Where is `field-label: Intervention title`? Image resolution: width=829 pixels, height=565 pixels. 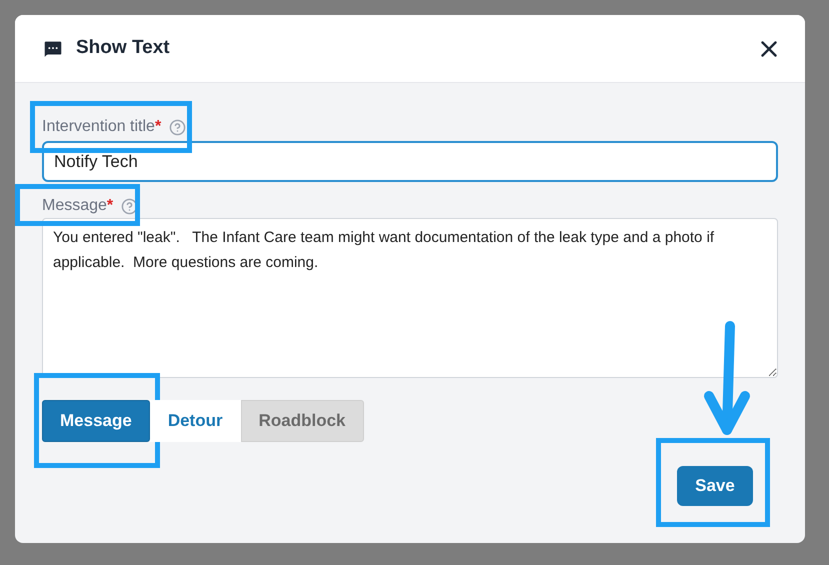 field-label: Intervention title is located at coordinates (98, 127).